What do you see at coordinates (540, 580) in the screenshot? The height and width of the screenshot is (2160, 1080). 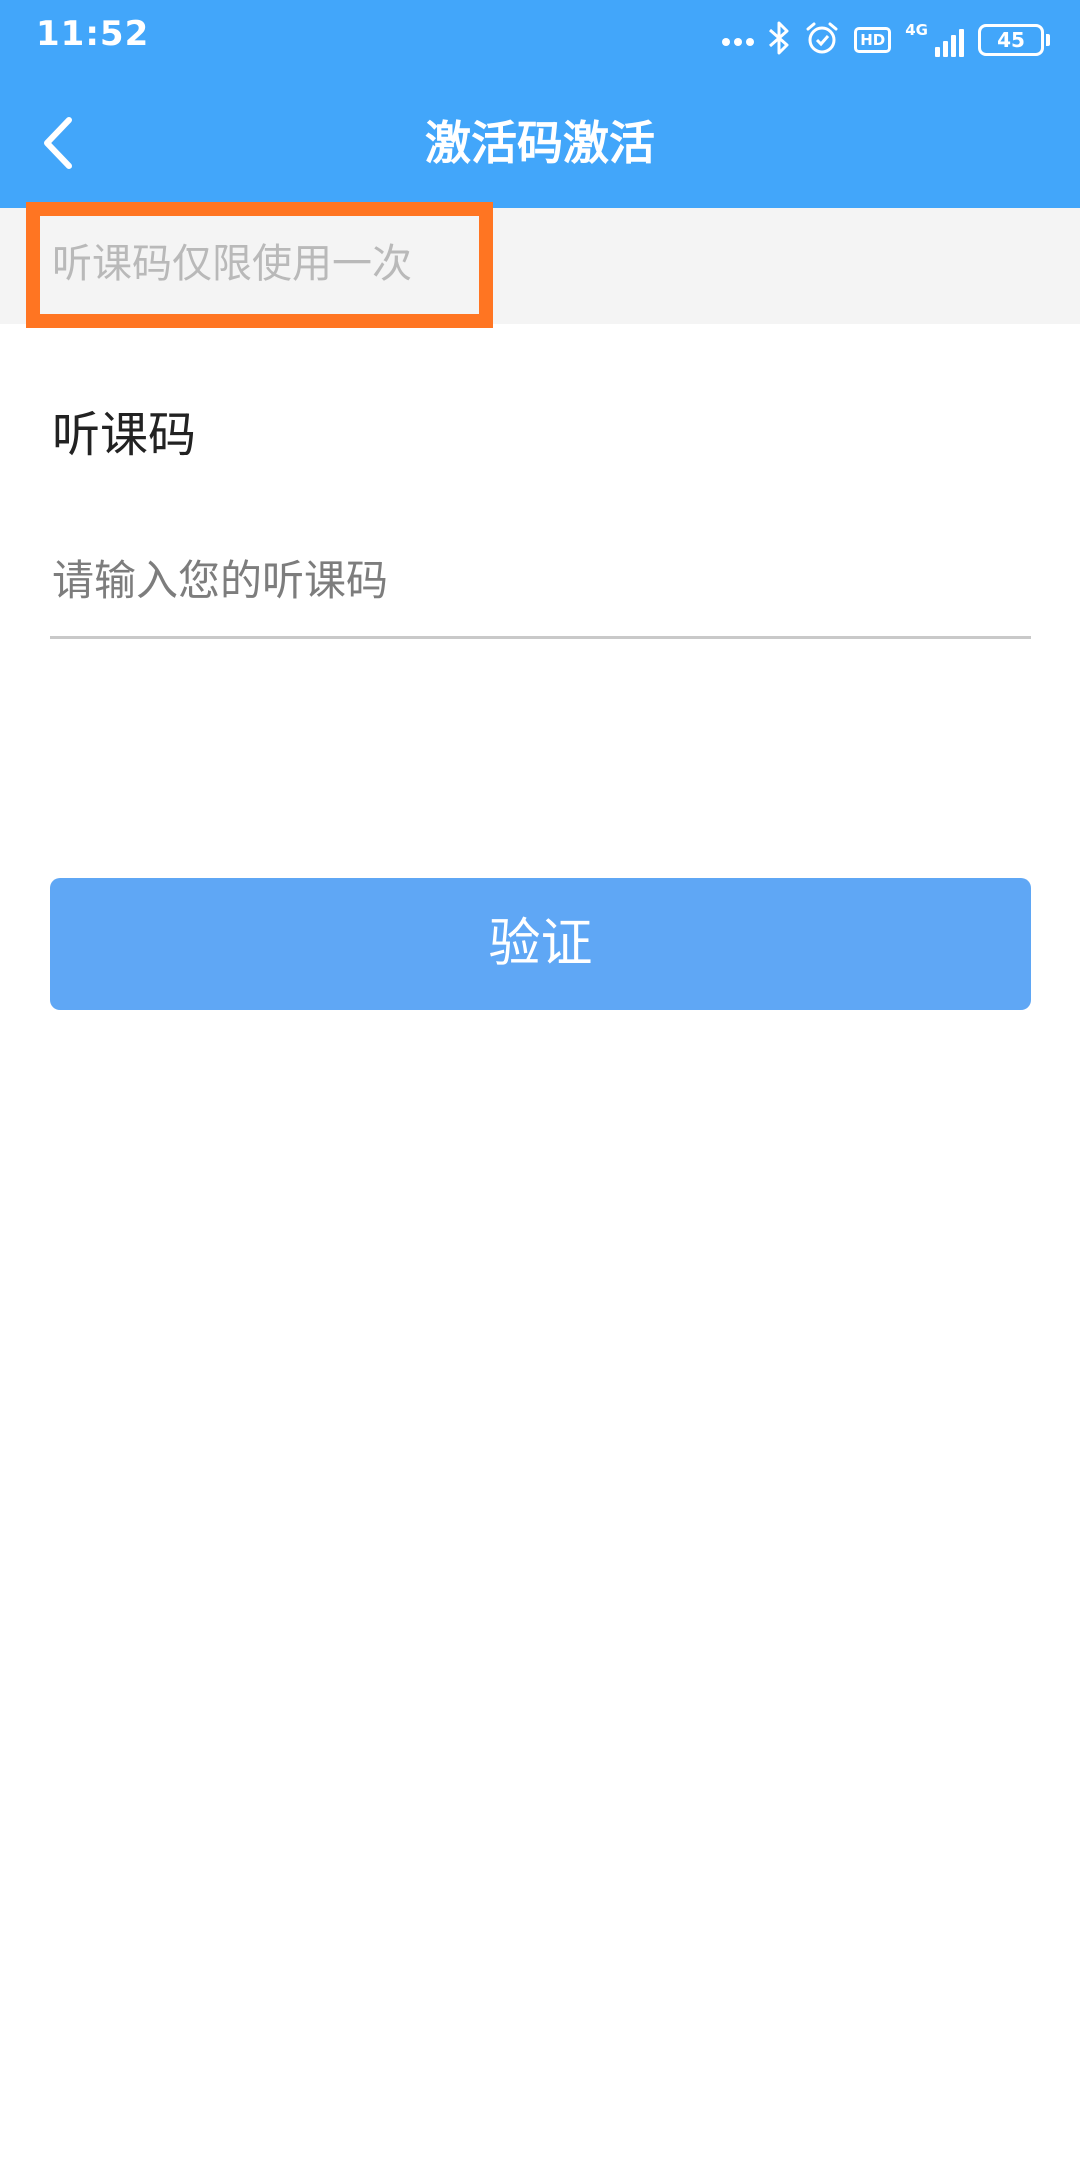 I see `listen-code-input` at bounding box center [540, 580].